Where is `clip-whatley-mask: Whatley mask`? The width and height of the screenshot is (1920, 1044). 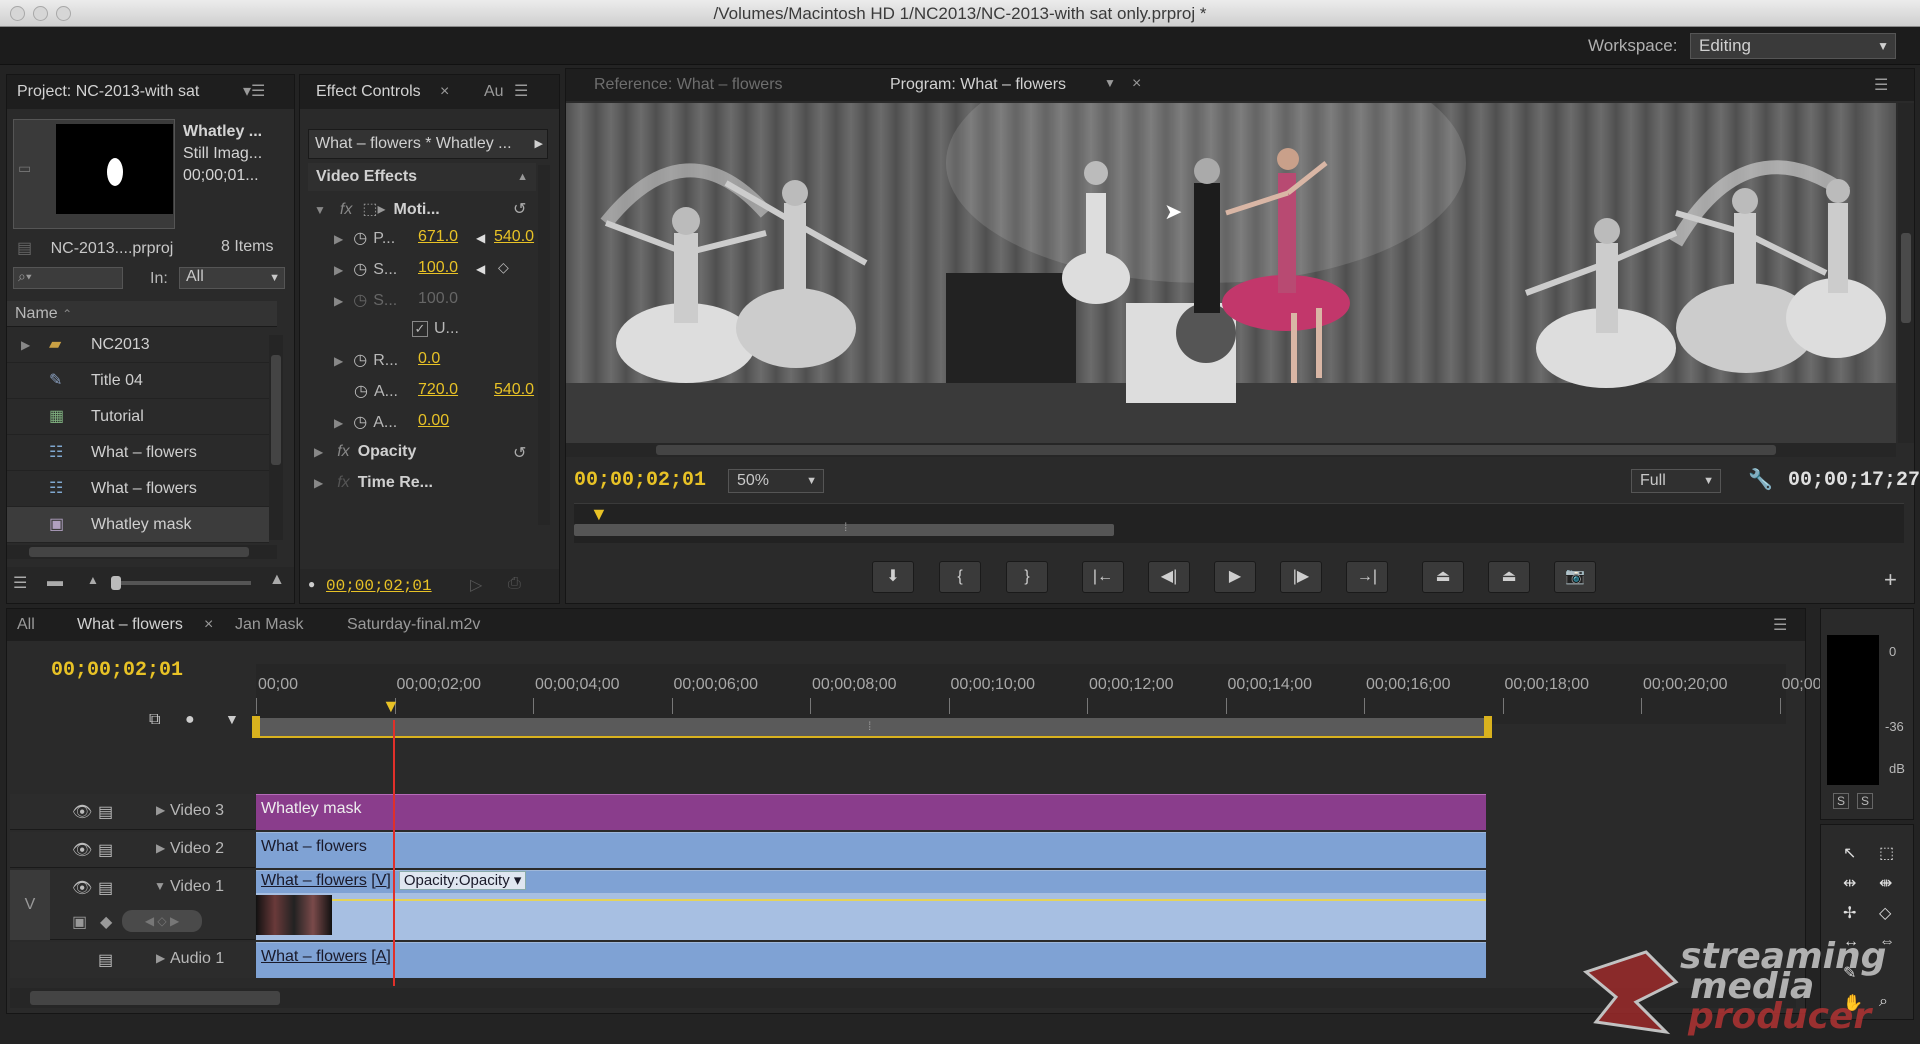
clip-whatley-mask: Whatley mask is located at coordinates (871, 812).